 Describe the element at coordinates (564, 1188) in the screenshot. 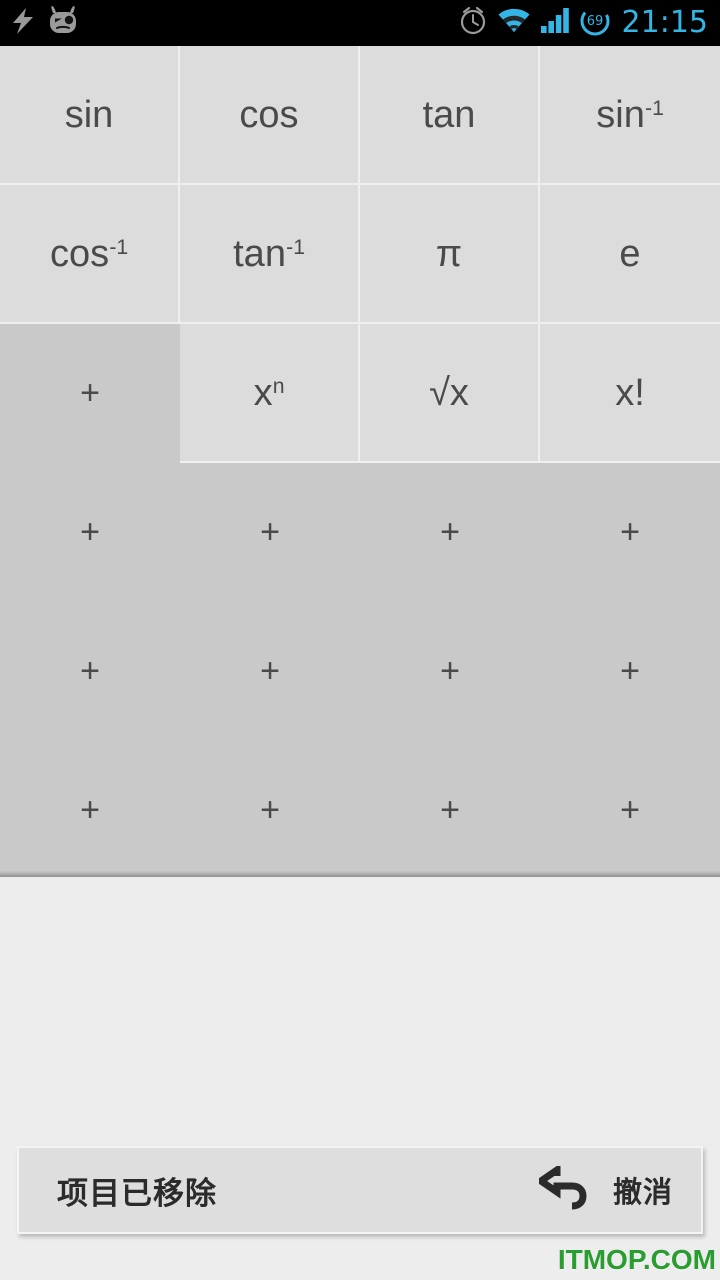

I see `undo-arrow-icon` at that location.